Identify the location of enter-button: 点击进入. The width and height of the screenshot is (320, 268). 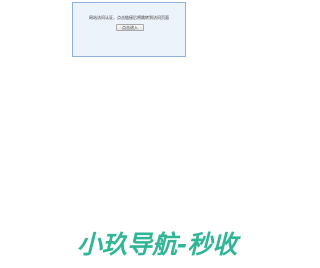
(130, 27).